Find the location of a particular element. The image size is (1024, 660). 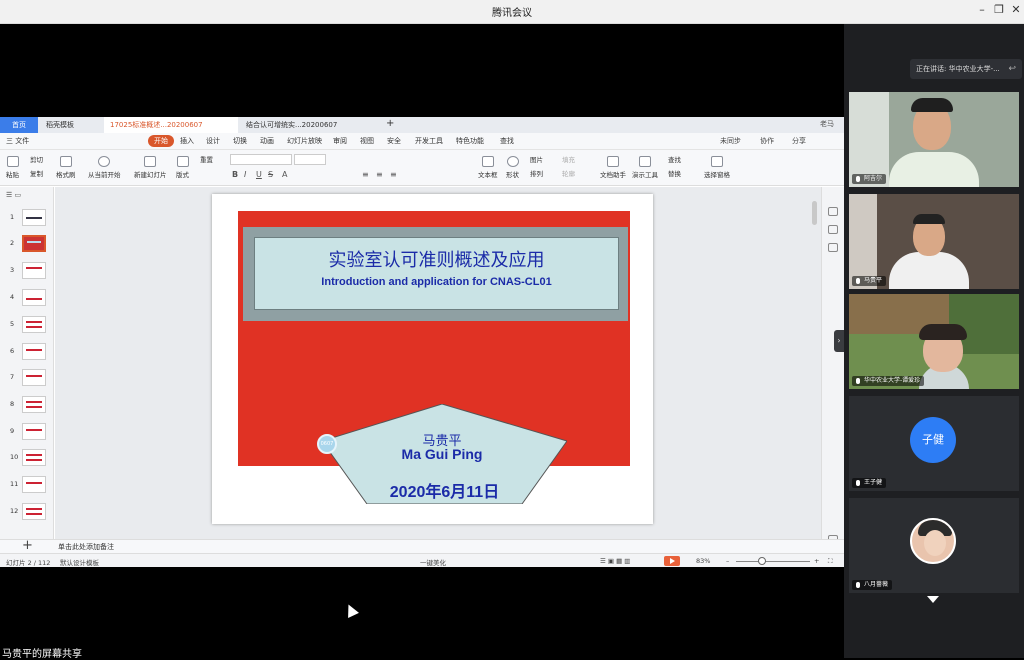

tab-slideshow: 幻灯片放映 is located at coordinates (304, 141).